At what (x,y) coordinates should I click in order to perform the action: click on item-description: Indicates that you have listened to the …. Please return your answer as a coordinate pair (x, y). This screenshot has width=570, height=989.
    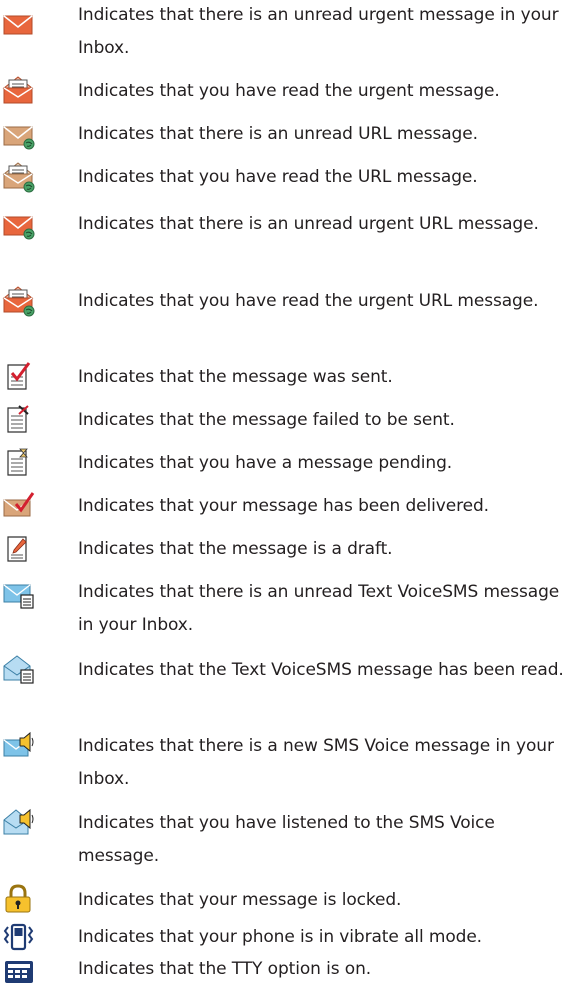
    Looking at the image, I should click on (286, 839).